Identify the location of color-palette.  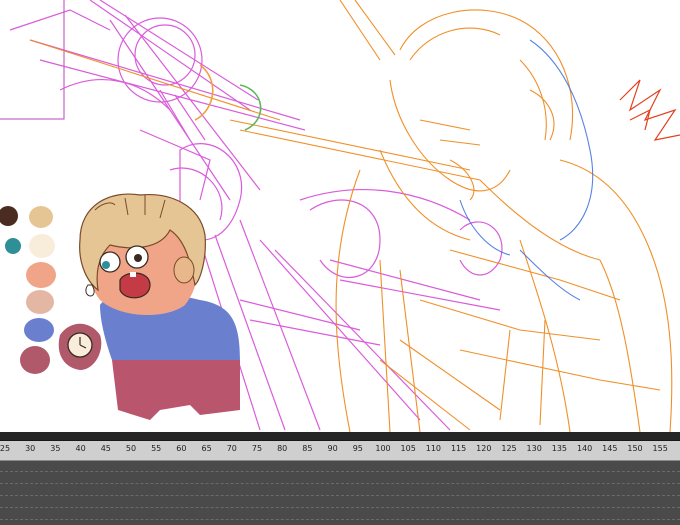
(30, 290).